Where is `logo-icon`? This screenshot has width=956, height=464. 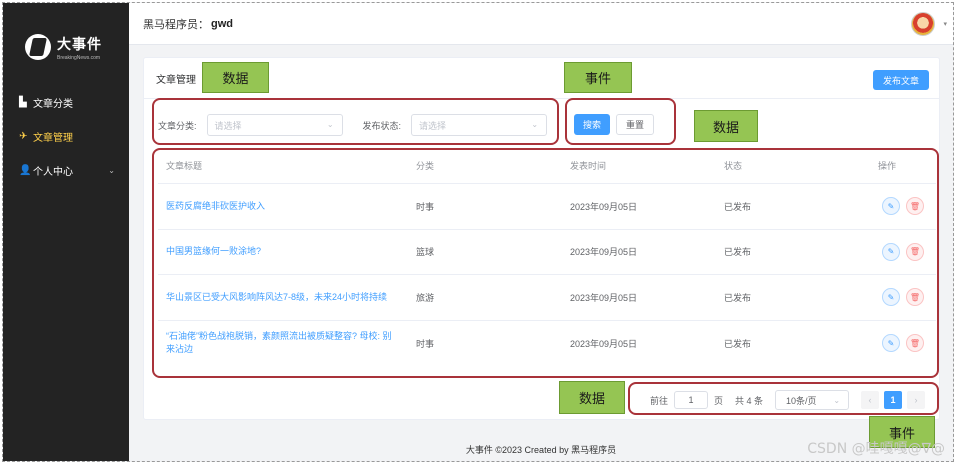 logo-icon is located at coordinates (38, 47).